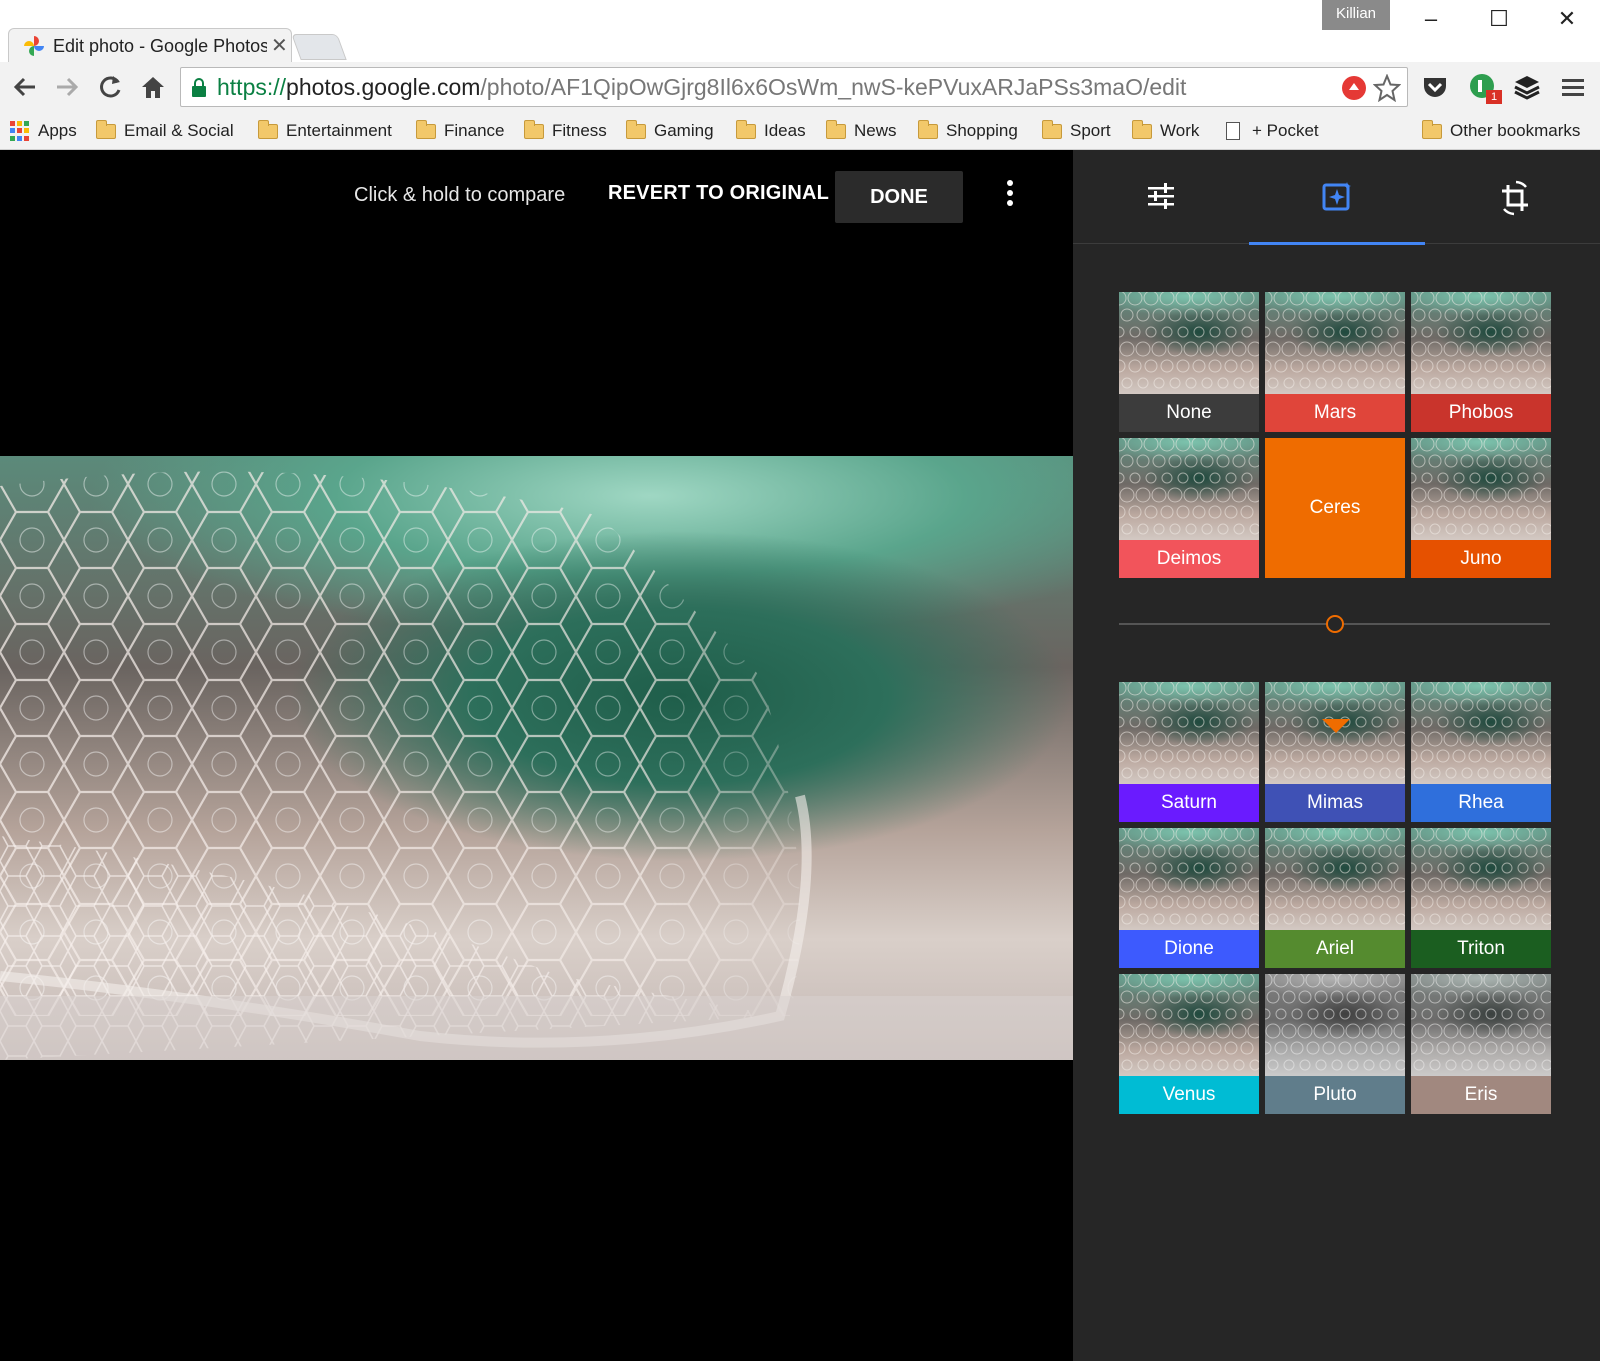 This screenshot has height=1361, width=1600. What do you see at coordinates (684, 130) in the screenshot?
I see `bookmark-label: Gaming` at bounding box center [684, 130].